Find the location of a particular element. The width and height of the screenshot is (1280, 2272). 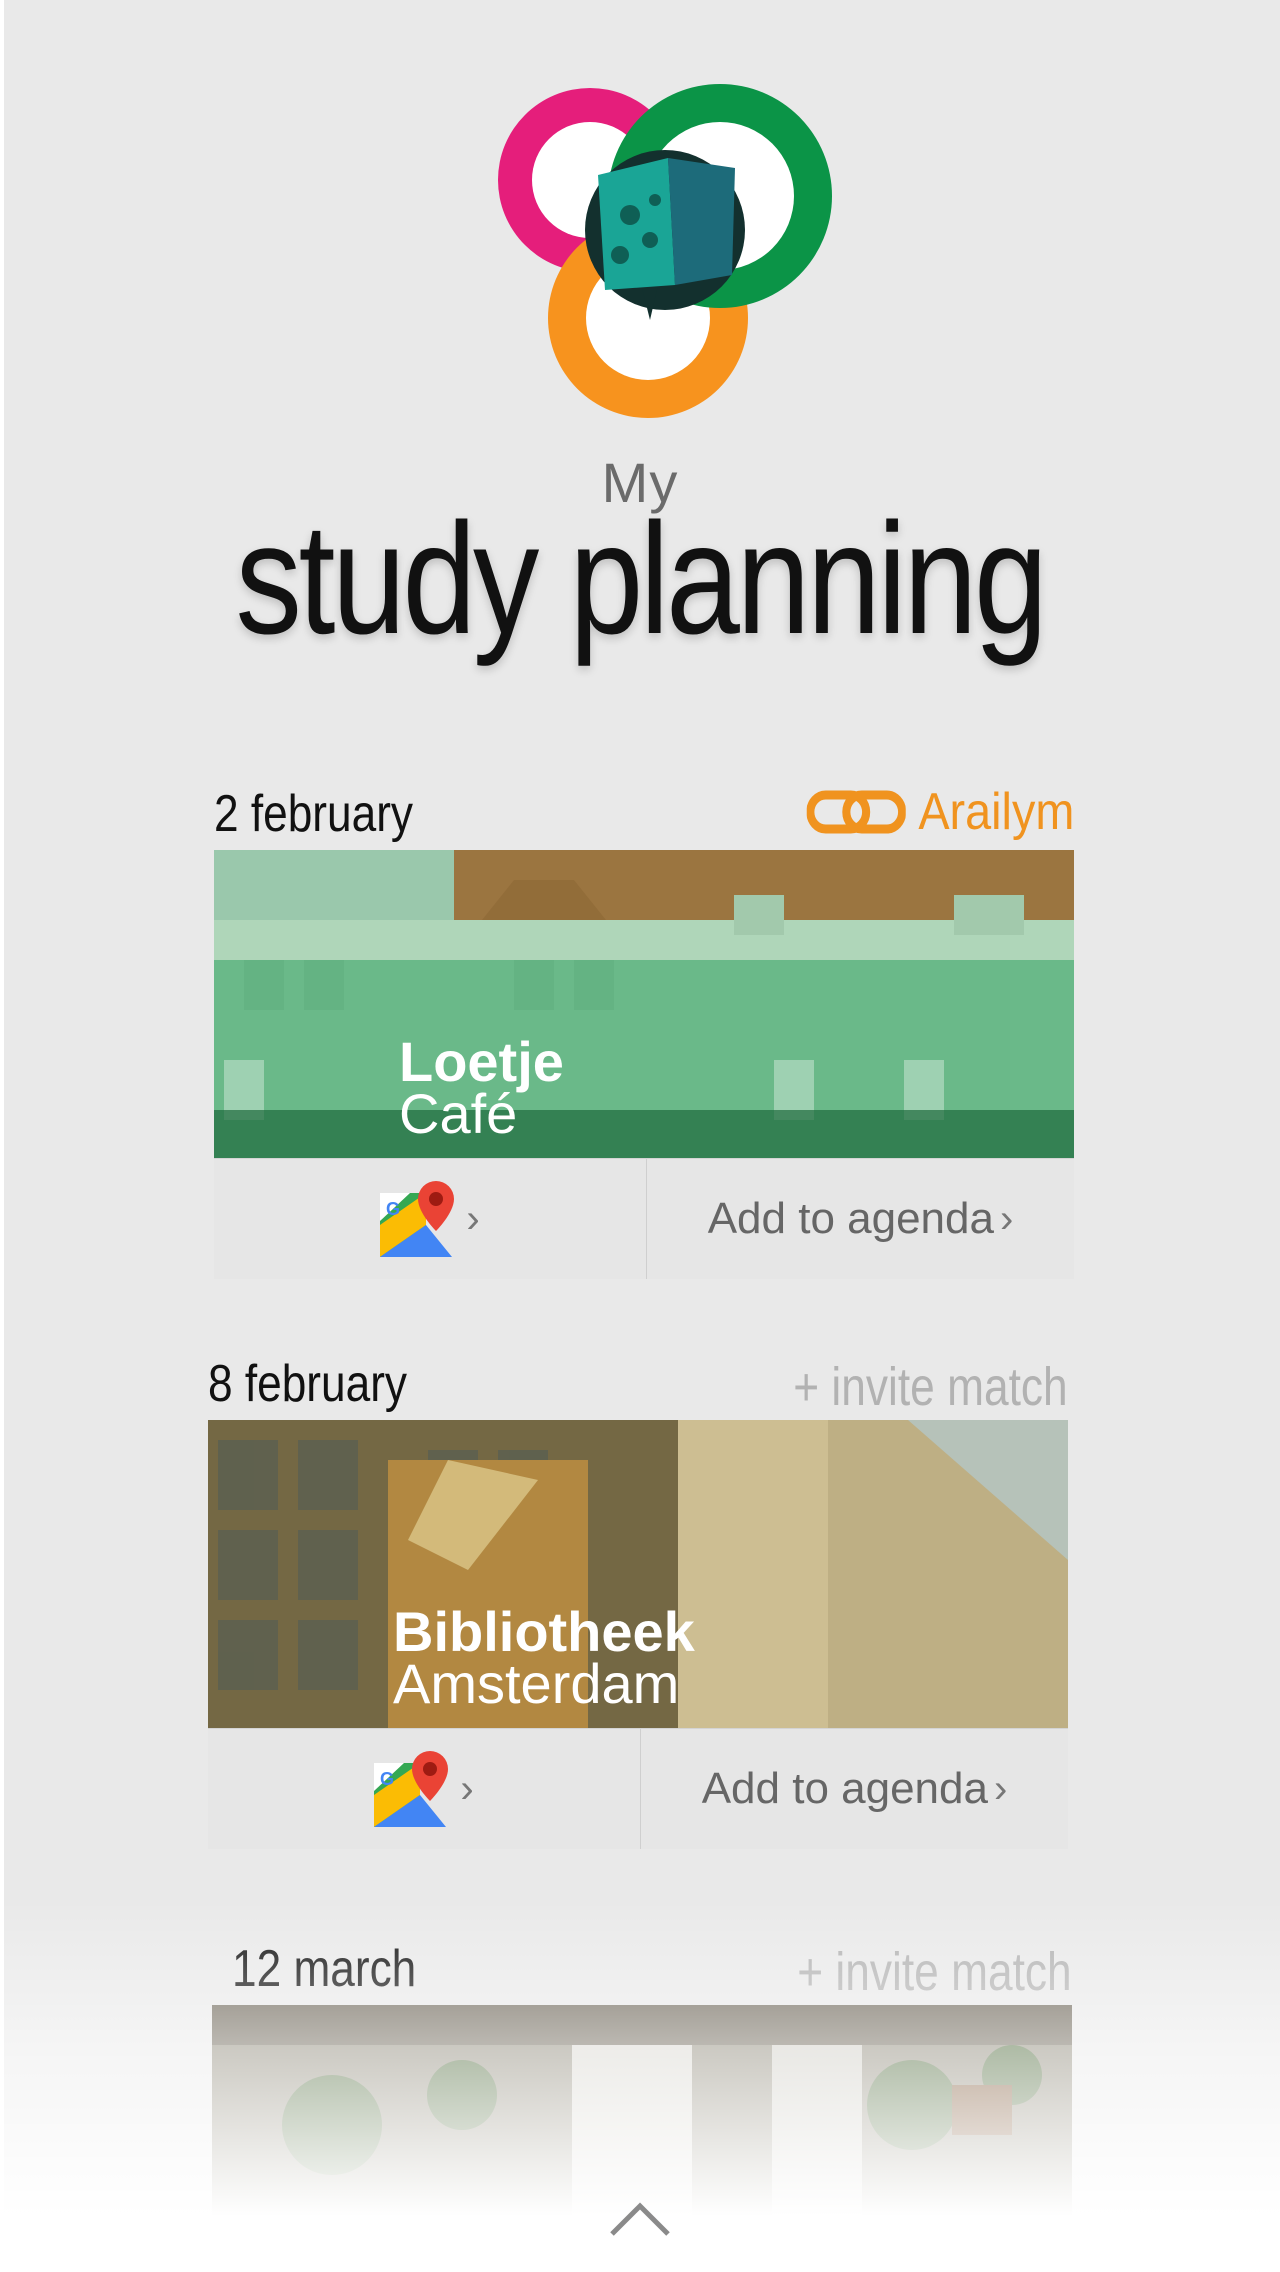

session-card: 12 march + invite match is located at coordinates (642, 2080).